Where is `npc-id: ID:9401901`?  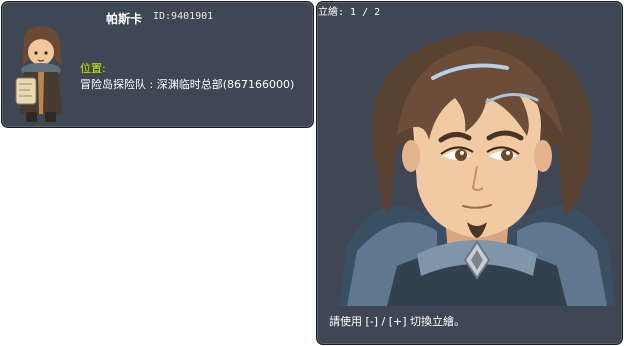 npc-id: ID:9401901 is located at coordinates (183, 16).